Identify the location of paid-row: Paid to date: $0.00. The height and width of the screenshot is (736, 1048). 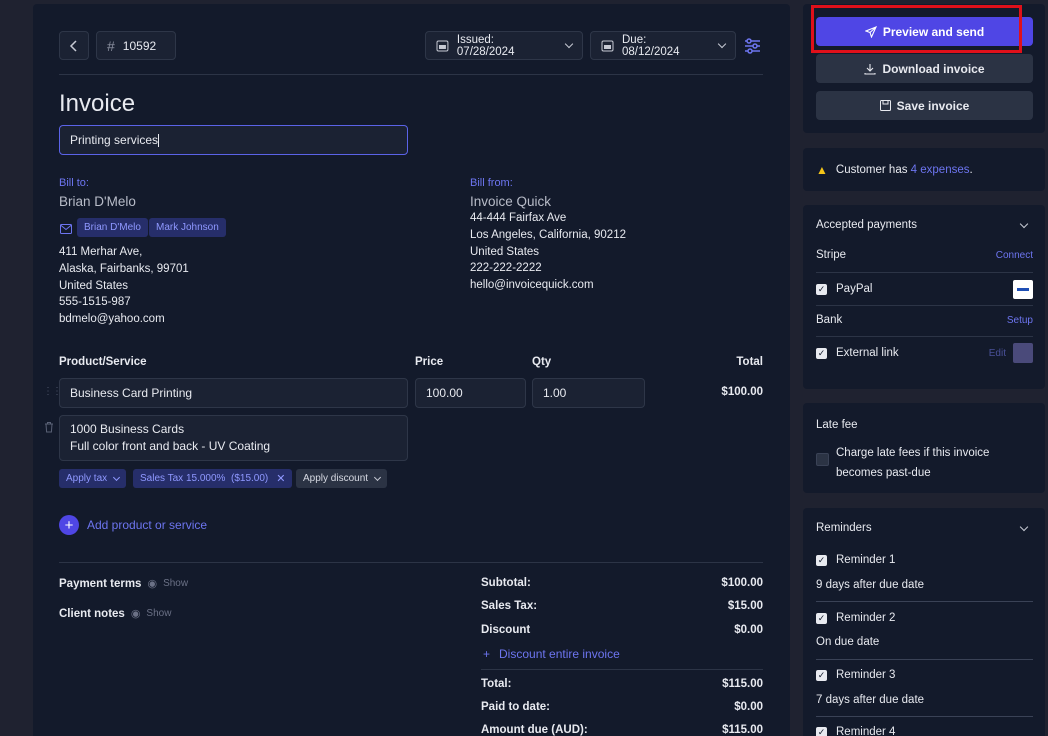
(622, 707).